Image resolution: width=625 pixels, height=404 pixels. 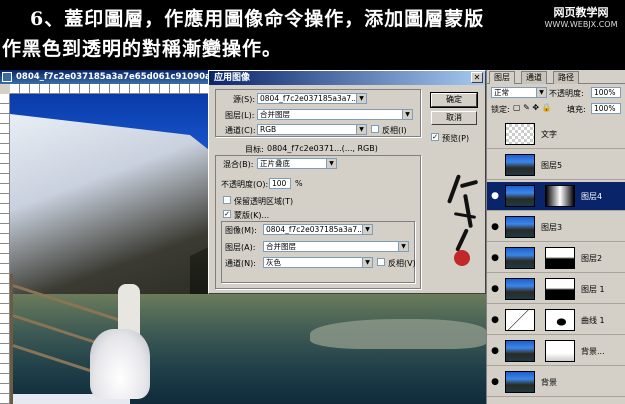 What do you see at coordinates (394, 130) in the screenshot?
I see `invert-label: 反相(I)` at bounding box center [394, 130].